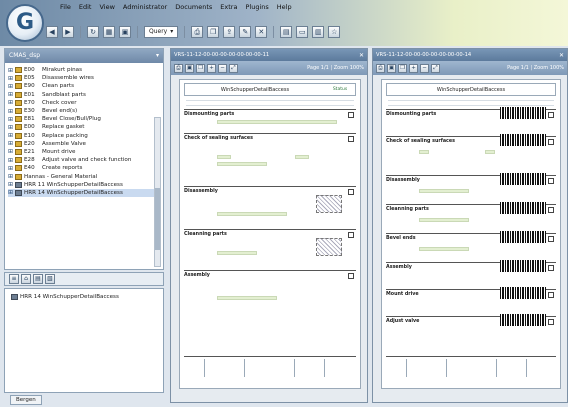 This screenshot has height=407, width=568. I want to click on image-icon: ▧, so click(50, 279).